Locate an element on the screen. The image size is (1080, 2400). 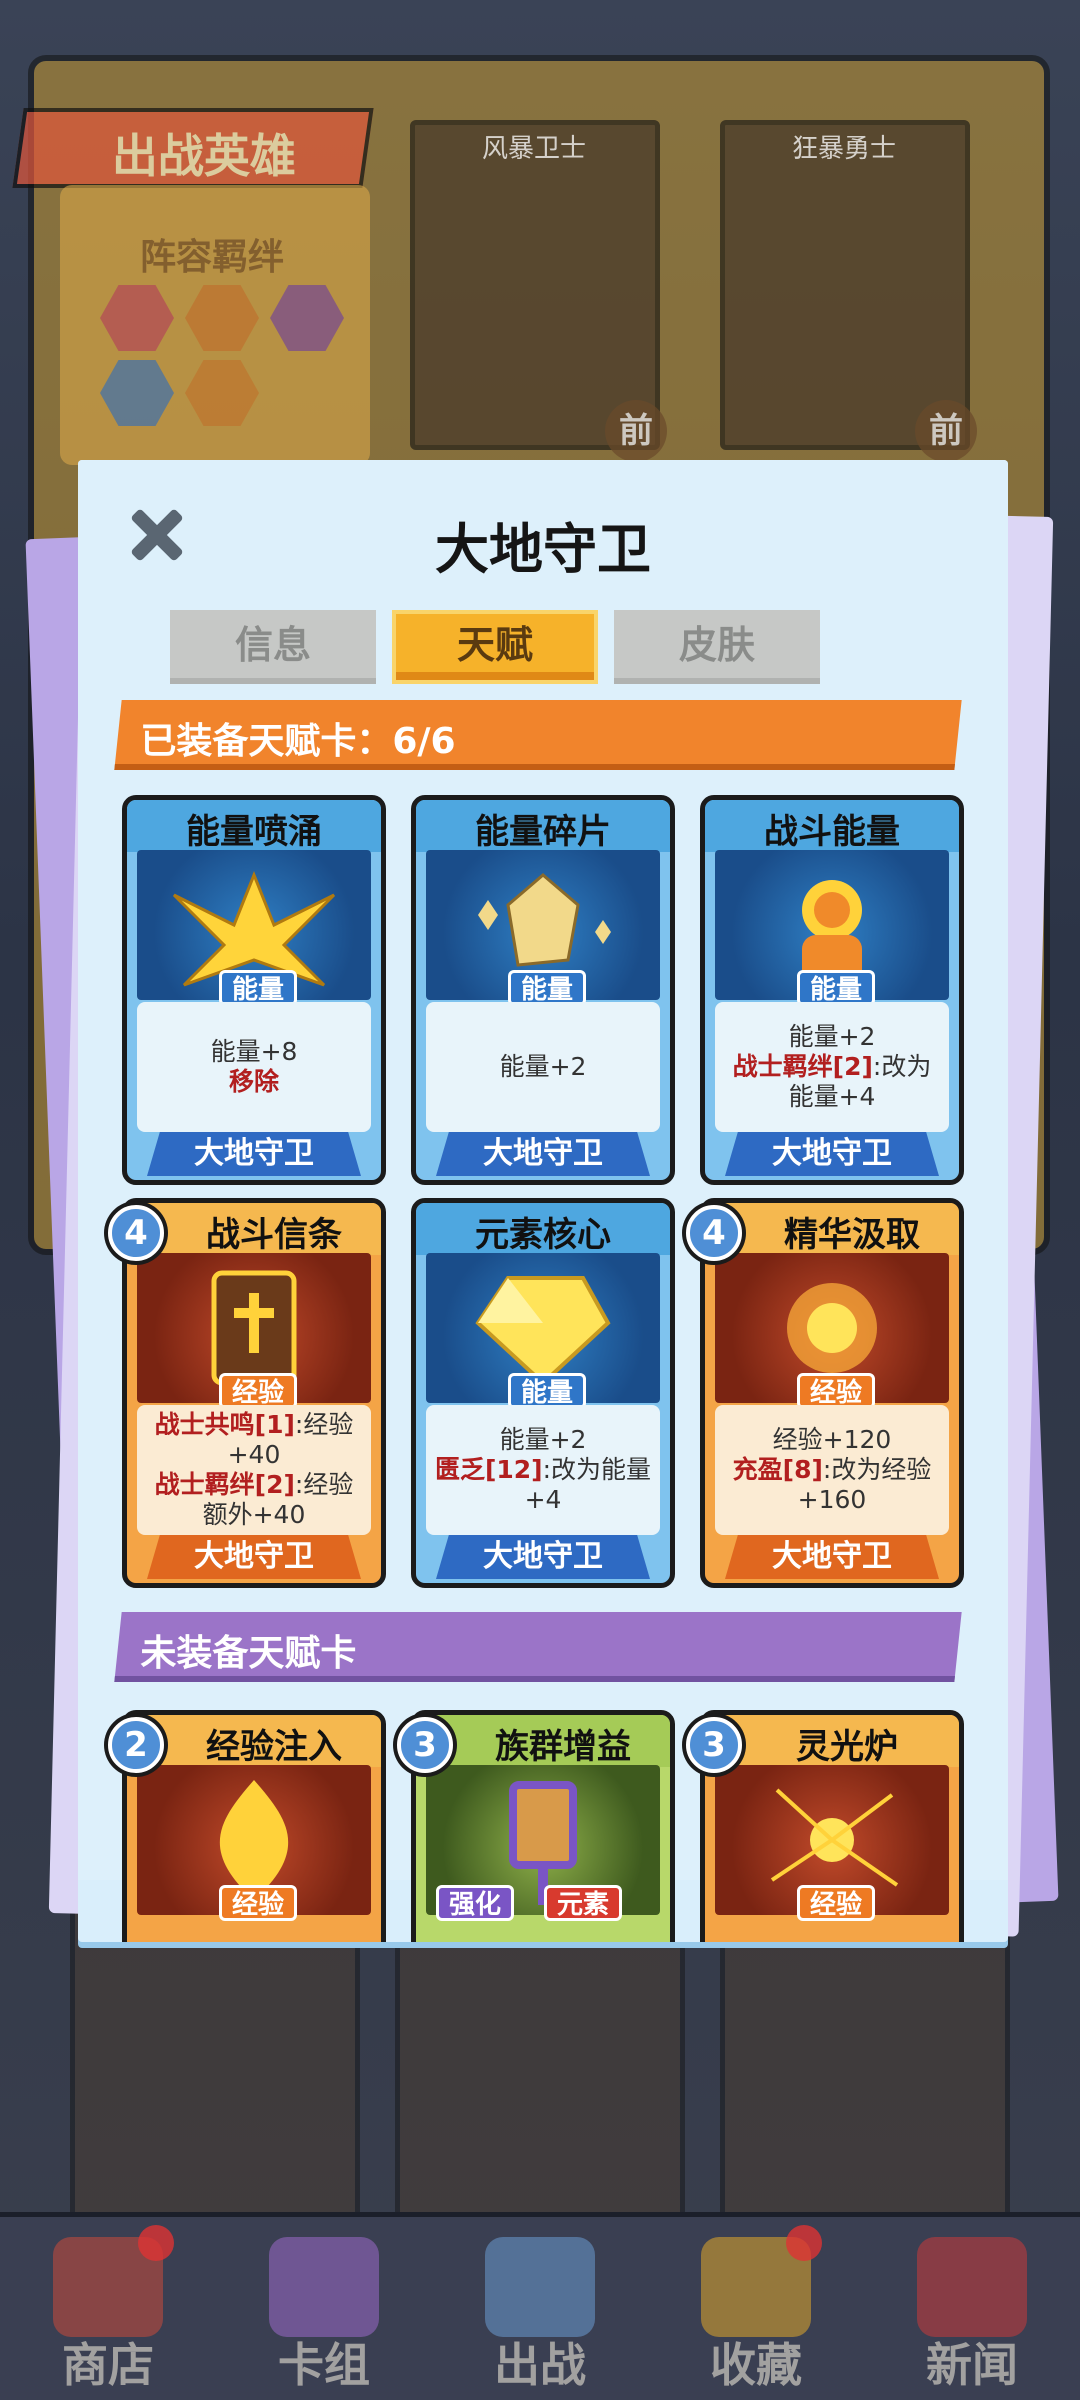
talent-card-energy-shard: 能量碎片 能量 能量+2 大地守卫 is located at coordinates (543, 990).